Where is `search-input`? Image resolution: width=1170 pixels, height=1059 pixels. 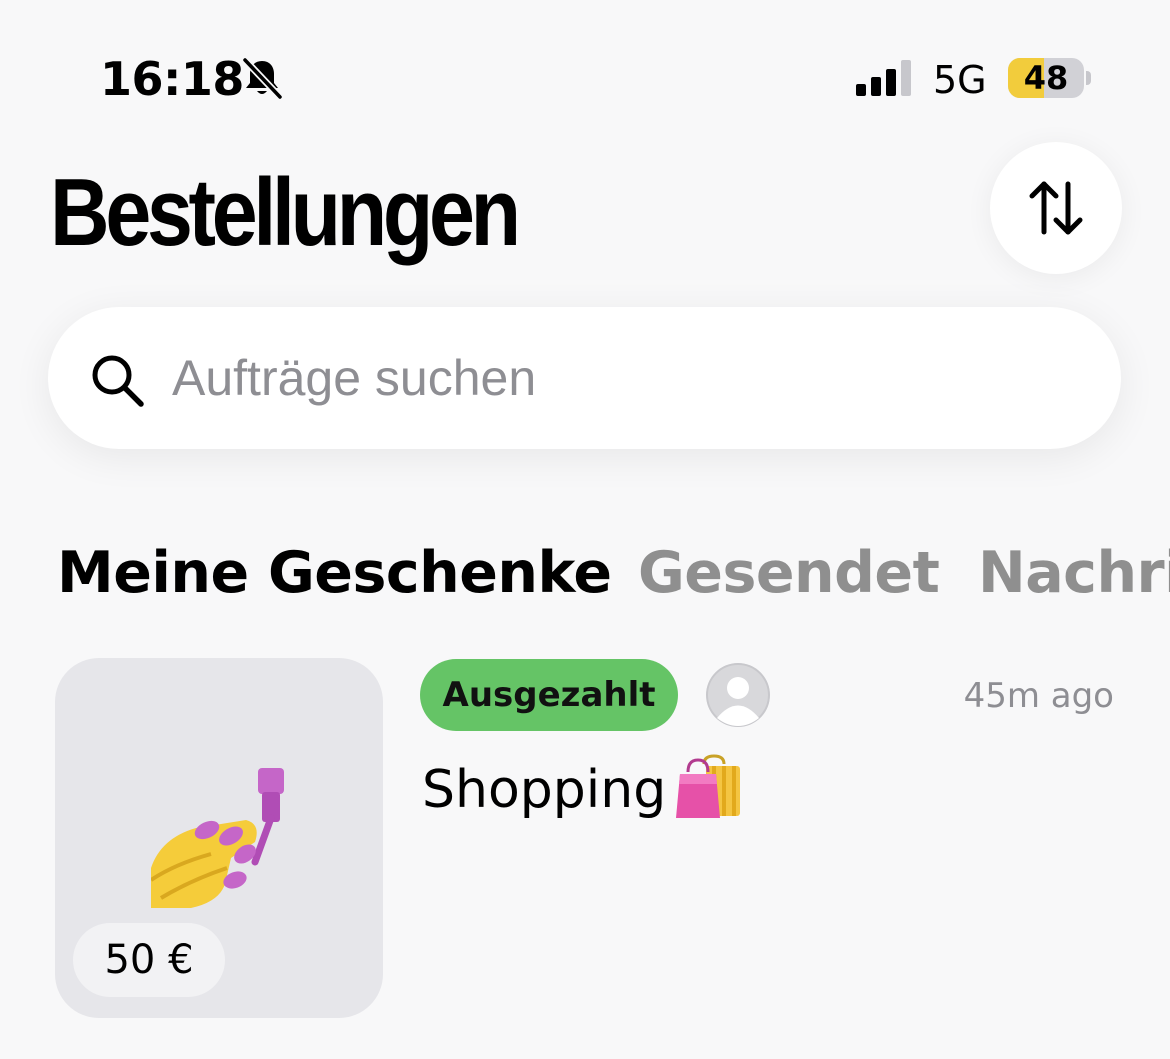
search-input is located at coordinates (612, 378).